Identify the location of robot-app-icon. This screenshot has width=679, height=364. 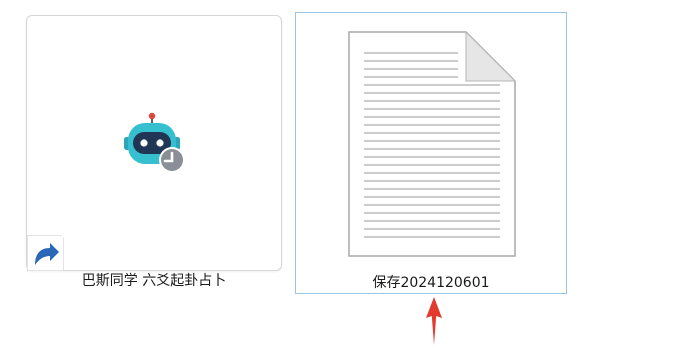
(154, 142).